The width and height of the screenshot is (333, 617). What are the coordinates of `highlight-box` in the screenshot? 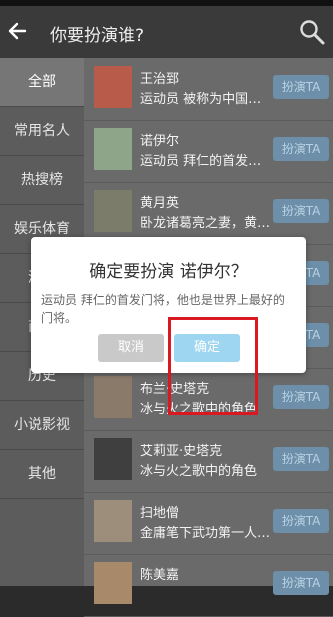 It's located at (213, 366).